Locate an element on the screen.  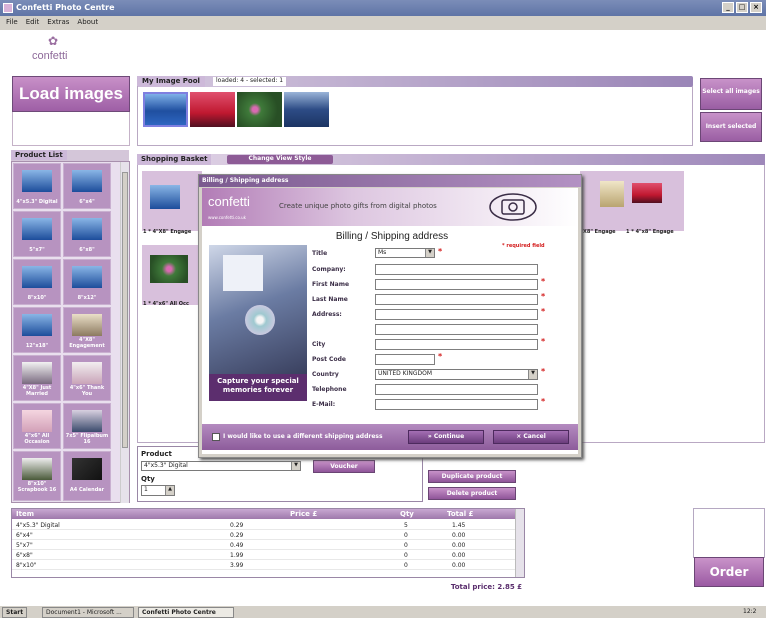
tab-product-list: Product List is located at coordinates (39, 155).